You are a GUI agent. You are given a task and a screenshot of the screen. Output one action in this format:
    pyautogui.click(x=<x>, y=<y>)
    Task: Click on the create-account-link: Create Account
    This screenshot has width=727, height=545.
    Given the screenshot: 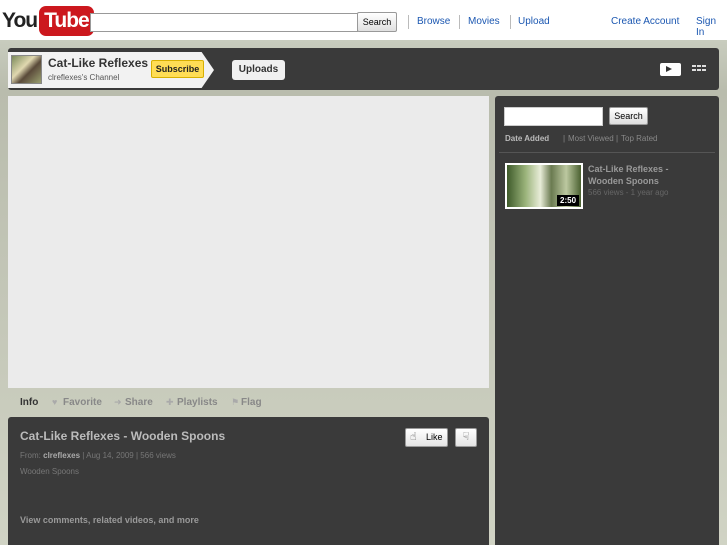 What is the action you would take?
    pyautogui.click(x=645, y=21)
    